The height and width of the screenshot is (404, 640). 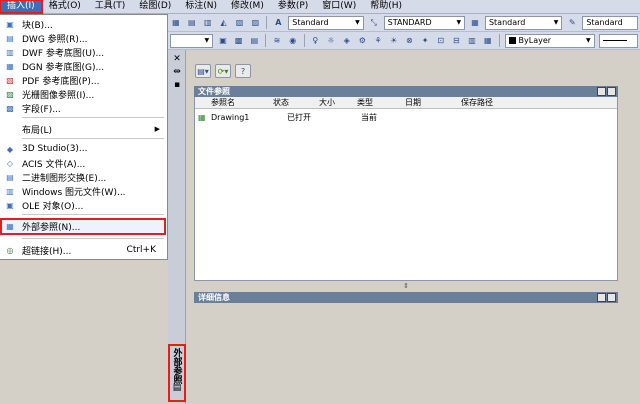 I want to click on menu-format: 格式(O), so click(x=65, y=6).